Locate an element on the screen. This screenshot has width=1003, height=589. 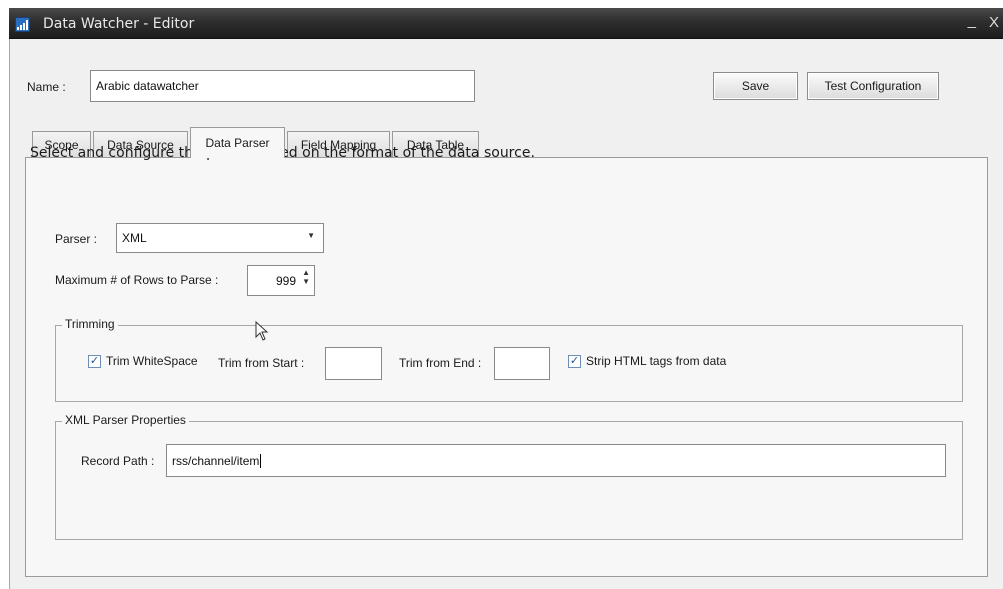
record-path-input: rss/channel/item is located at coordinates (556, 460).